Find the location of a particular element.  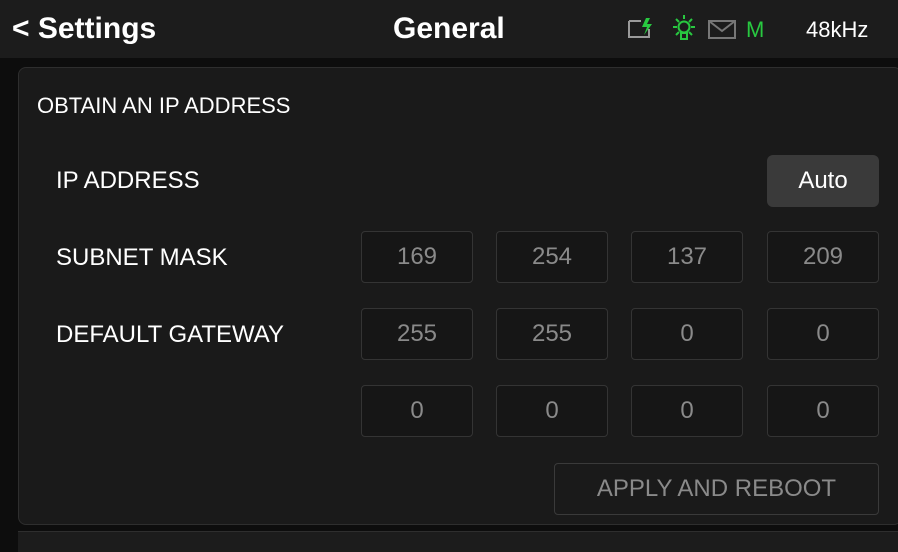

default-gateway-label: DEFAULT GATEWAY is located at coordinates (170, 334).